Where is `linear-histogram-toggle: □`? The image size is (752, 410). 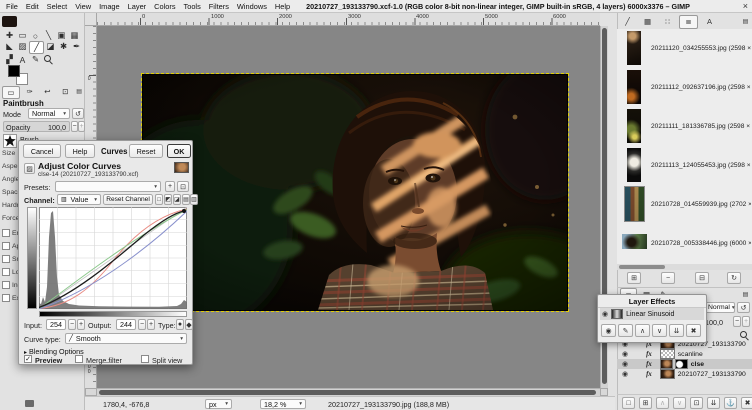
linear-histogram-toggle: □ is located at coordinates (159, 199).